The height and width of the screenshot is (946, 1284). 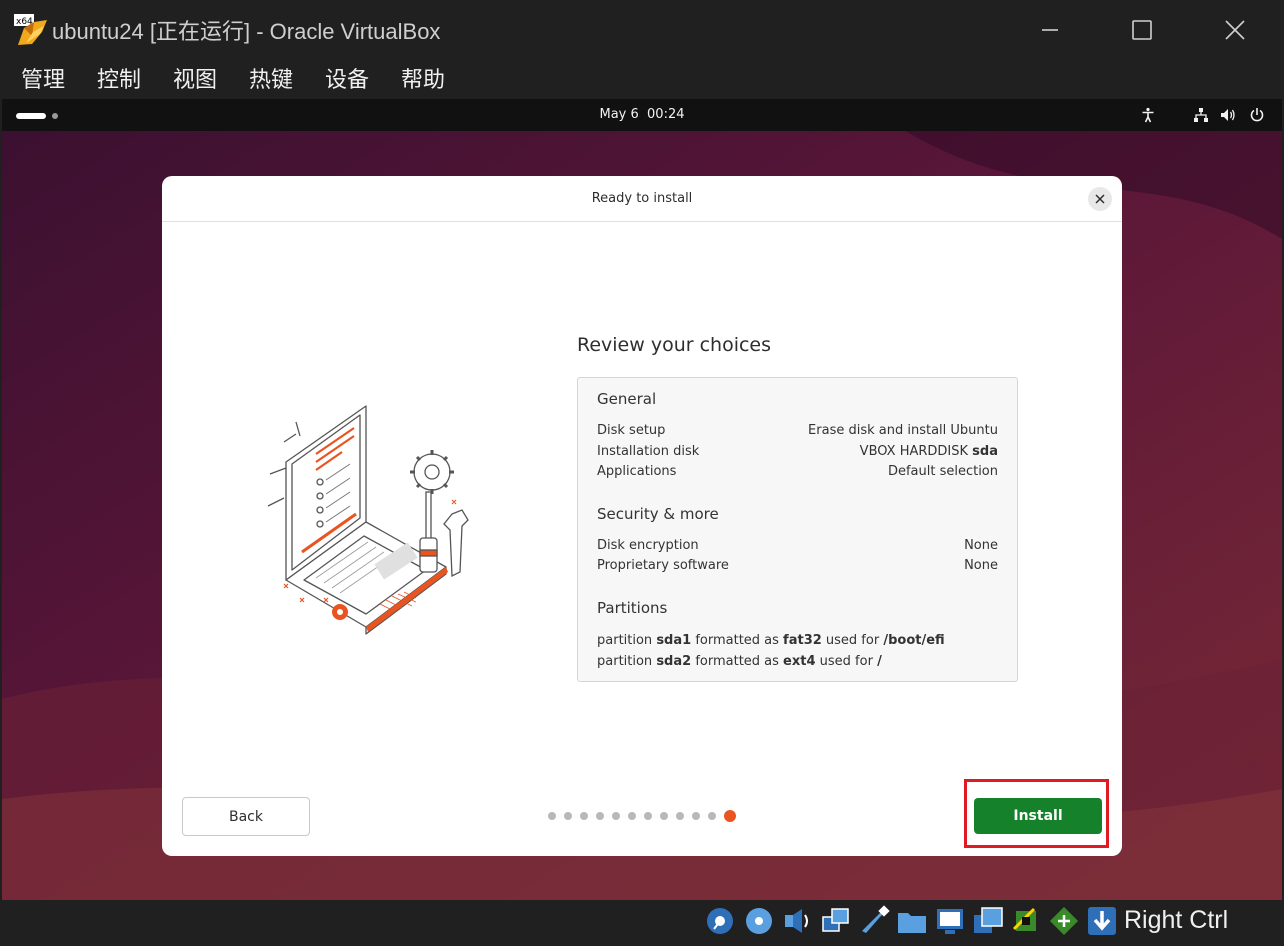 I want to click on menu-manage: 管理, so click(x=43, y=78).